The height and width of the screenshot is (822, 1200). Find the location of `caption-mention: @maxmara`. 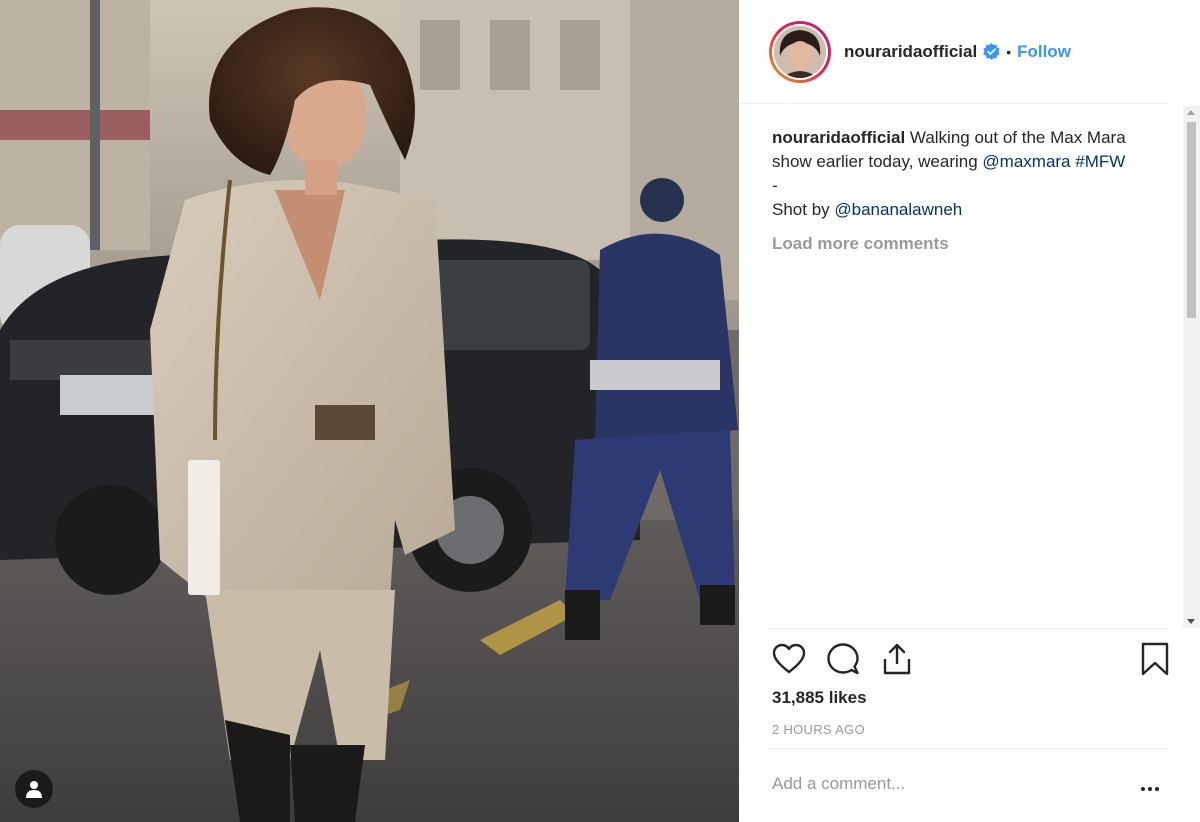

caption-mention: @maxmara is located at coordinates (1026, 161).